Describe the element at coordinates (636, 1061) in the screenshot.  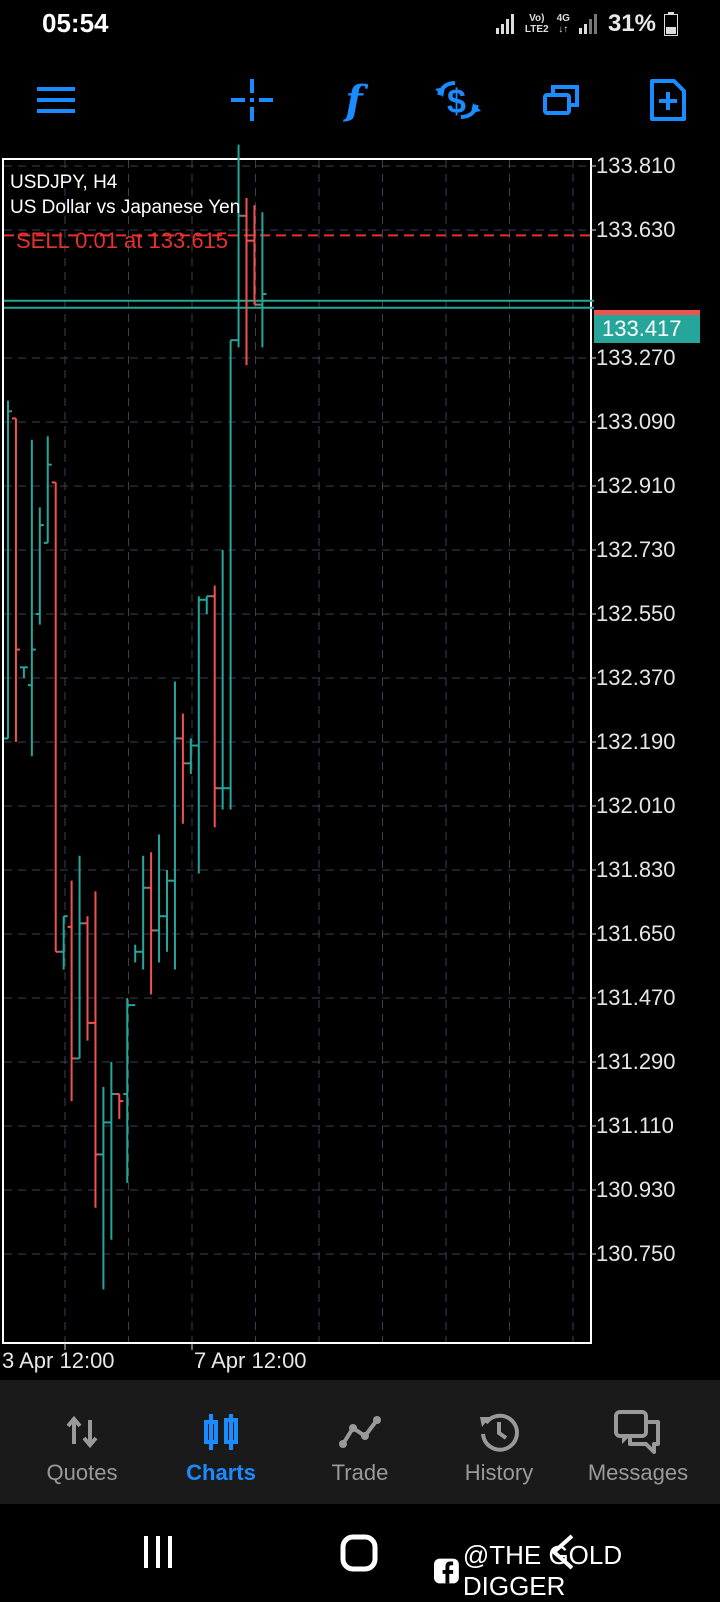
I see `price-axis-label: 131.290` at that location.